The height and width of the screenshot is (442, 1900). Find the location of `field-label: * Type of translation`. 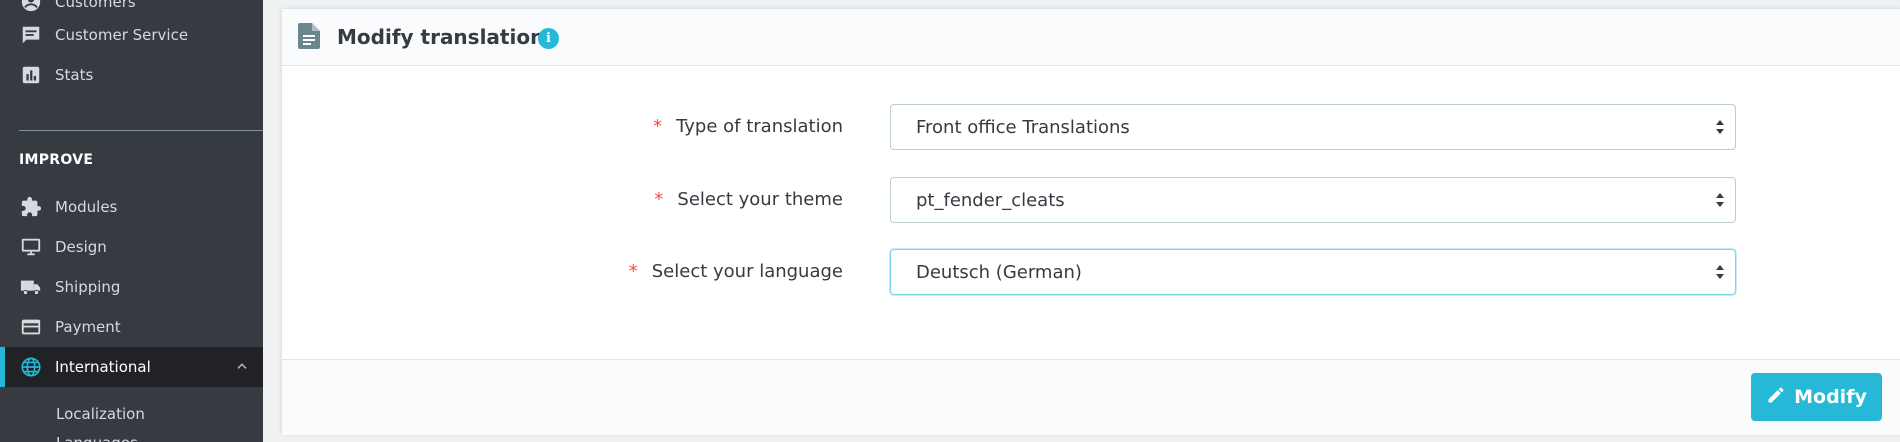

field-label: * Type of translation is located at coordinates (748, 126).